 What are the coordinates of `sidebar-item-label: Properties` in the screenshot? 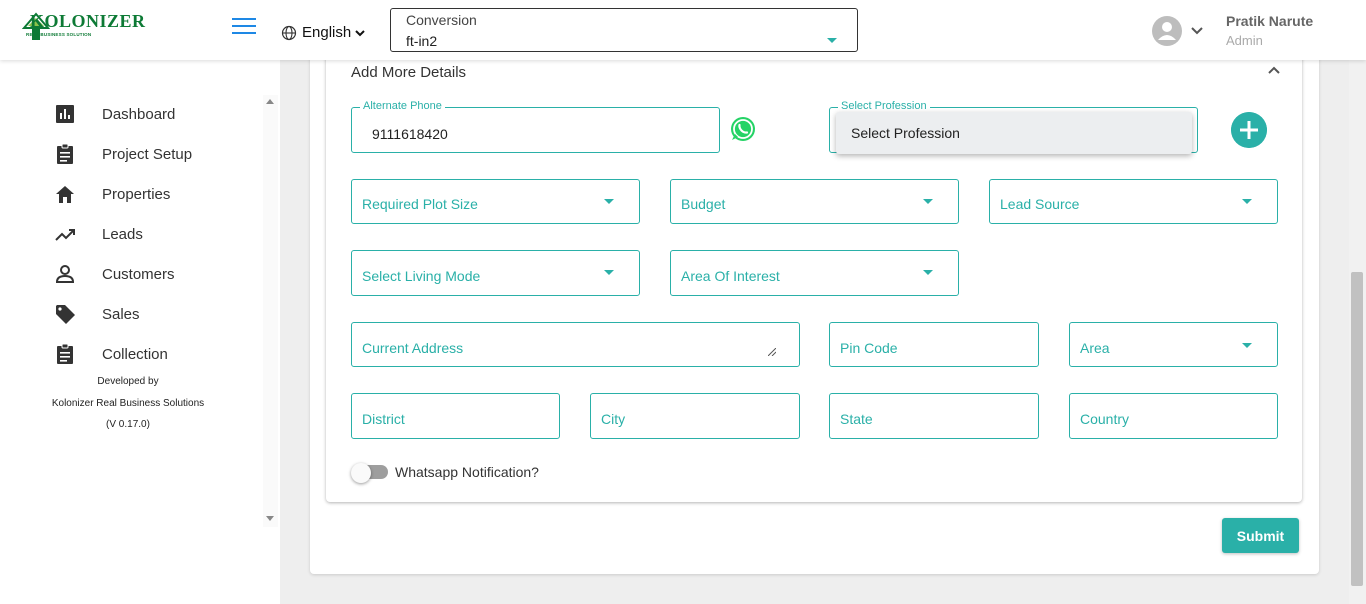 It's located at (136, 194).